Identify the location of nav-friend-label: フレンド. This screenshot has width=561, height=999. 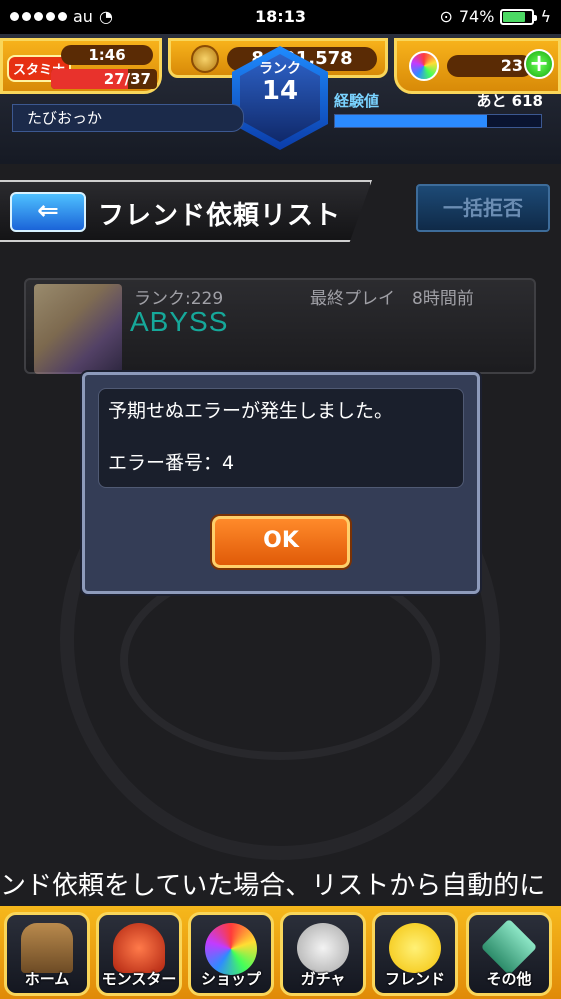
(414, 979).